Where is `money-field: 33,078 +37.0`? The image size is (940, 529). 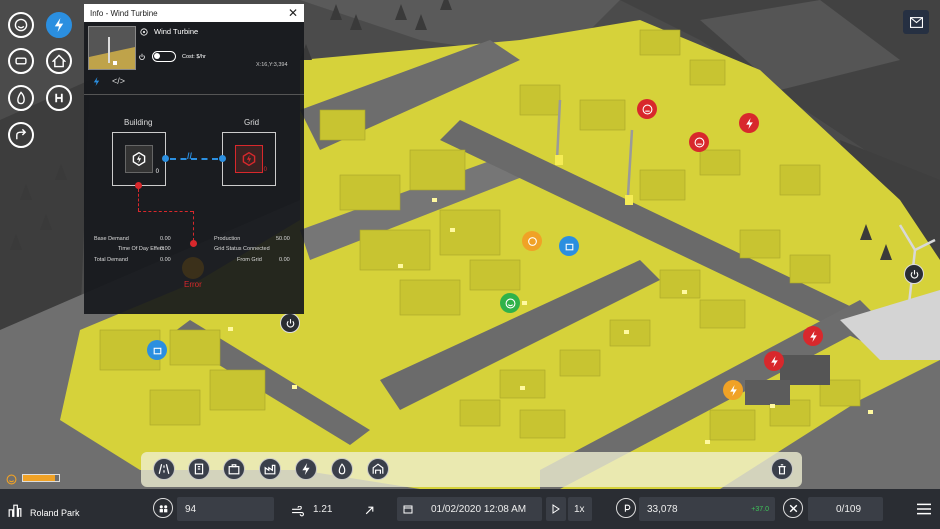 money-field: 33,078 +37.0 is located at coordinates (707, 509).